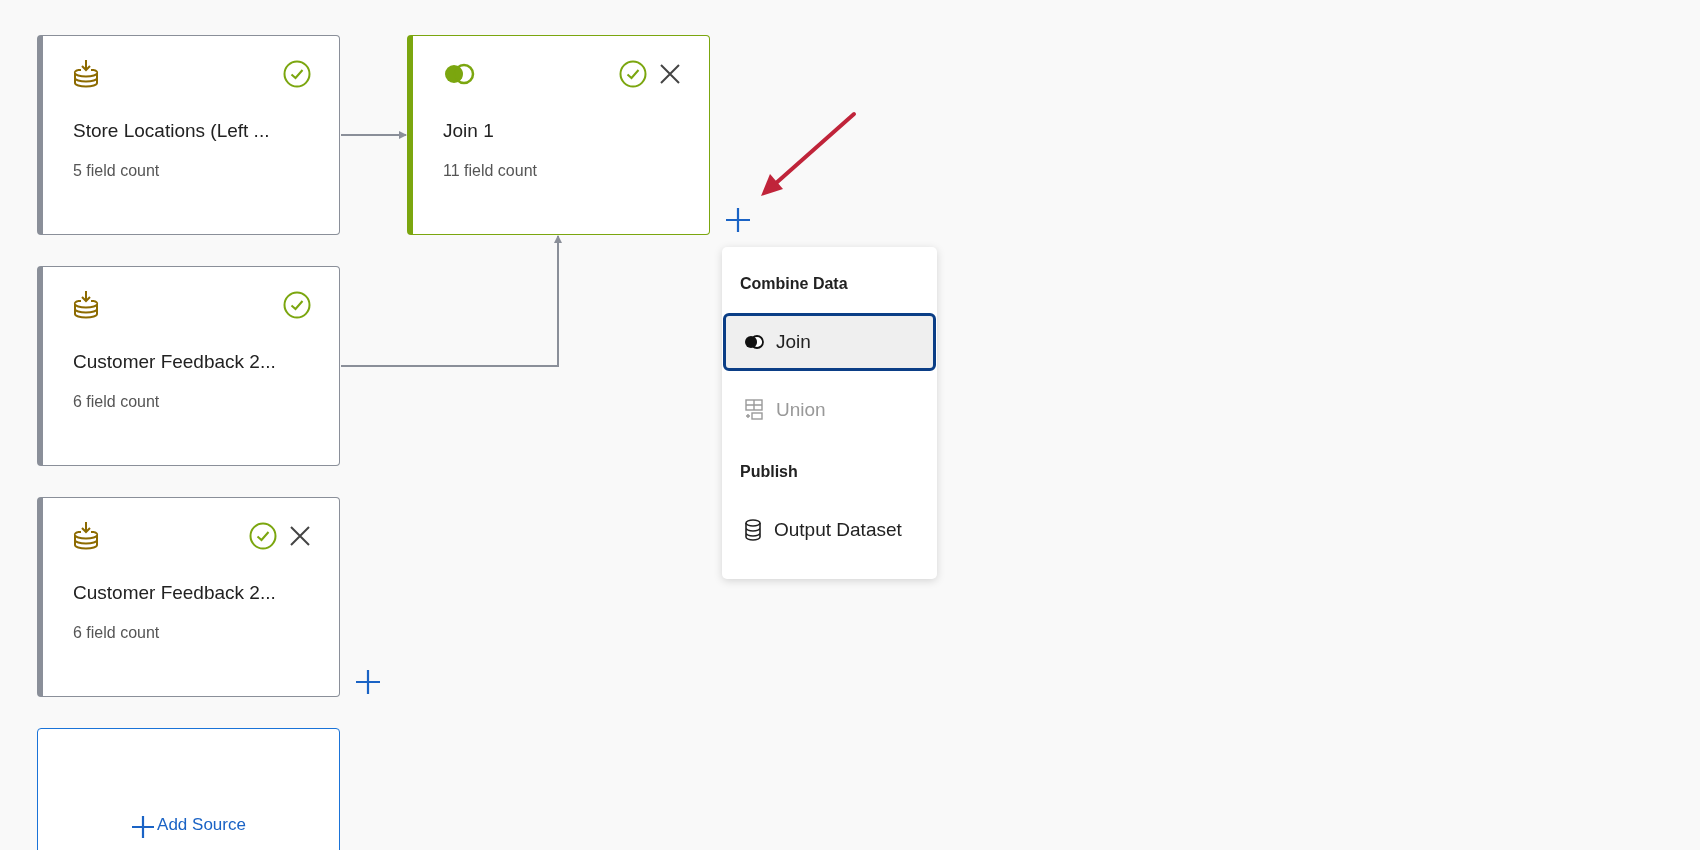  I want to click on add-source-button: Add Source, so click(188, 789).